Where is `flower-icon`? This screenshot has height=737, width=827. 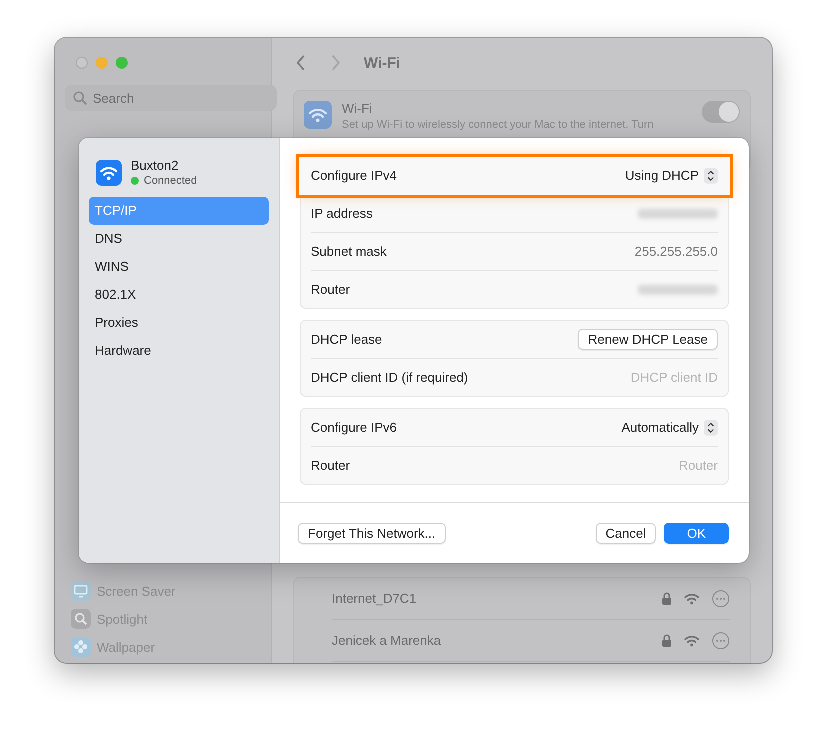
flower-icon is located at coordinates (81, 647).